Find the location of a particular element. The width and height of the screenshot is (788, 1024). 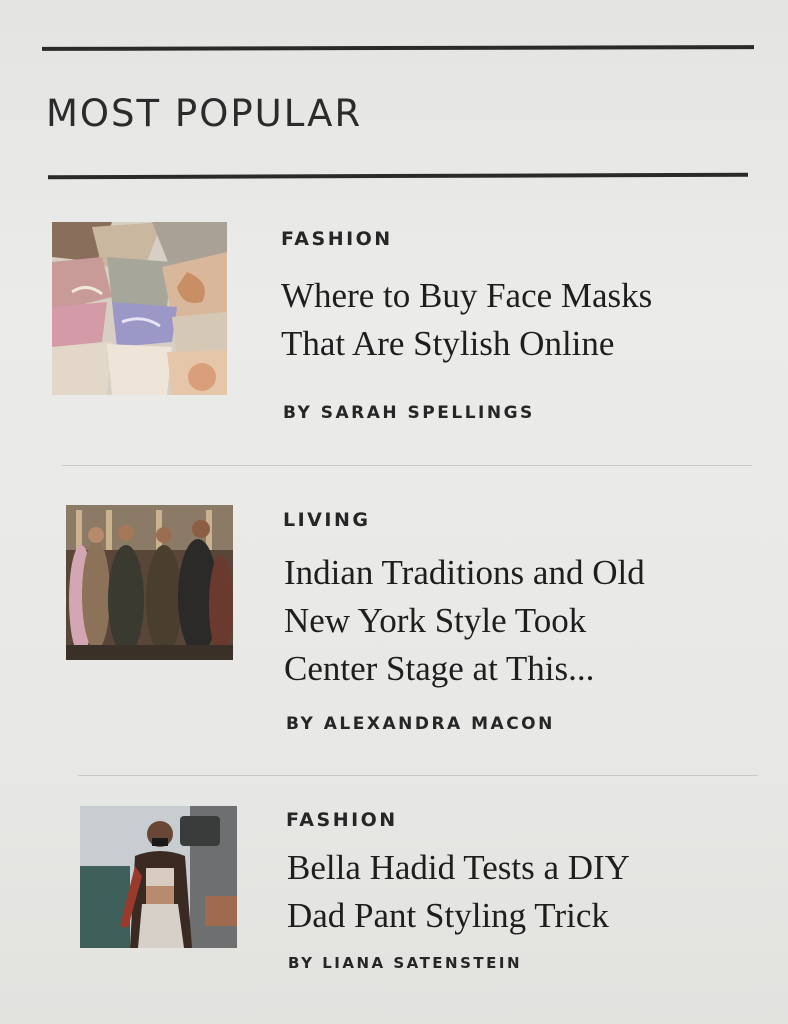

article-1-category: FASHION is located at coordinates (337, 239).